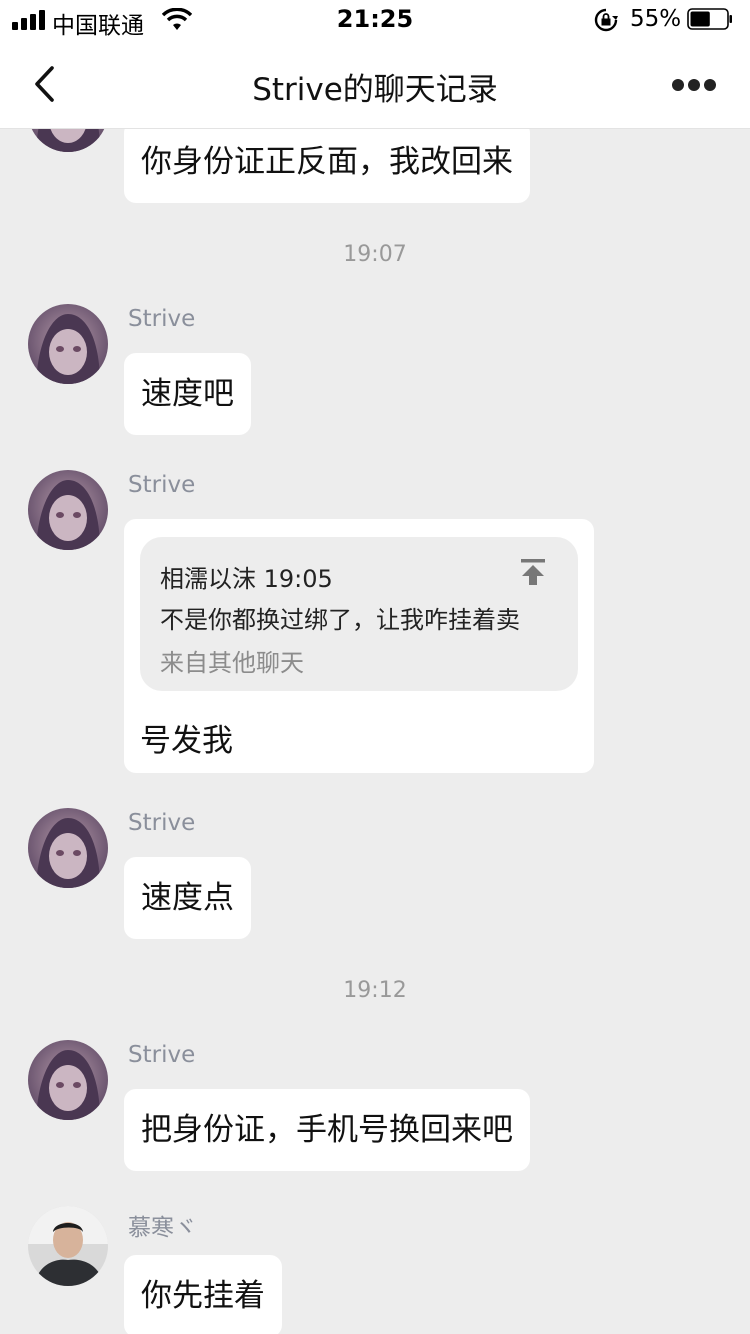 The height and width of the screenshot is (1334, 750). I want to click on quote-text: 不是你都换过绑了，让我咋挂着卖, so click(340, 620).